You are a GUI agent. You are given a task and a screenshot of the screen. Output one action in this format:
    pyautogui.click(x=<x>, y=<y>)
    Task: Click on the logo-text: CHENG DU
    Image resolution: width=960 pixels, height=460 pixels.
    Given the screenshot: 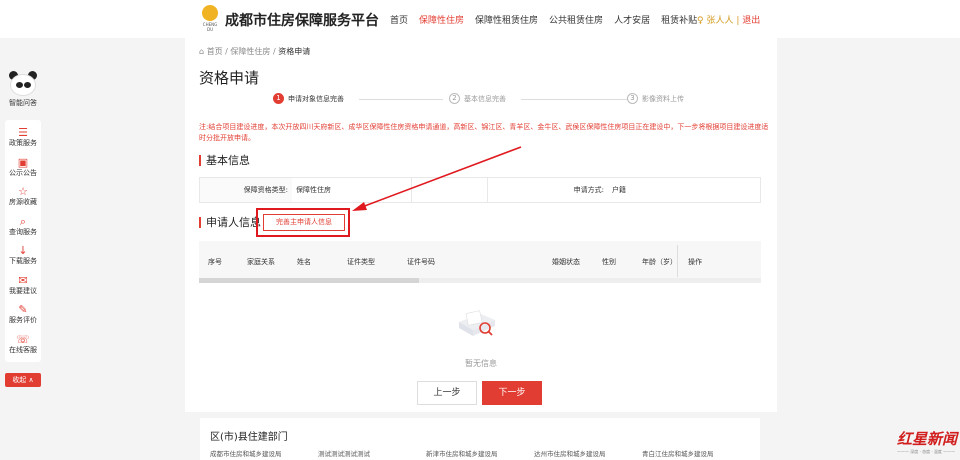 What is the action you would take?
    pyautogui.click(x=210, y=27)
    